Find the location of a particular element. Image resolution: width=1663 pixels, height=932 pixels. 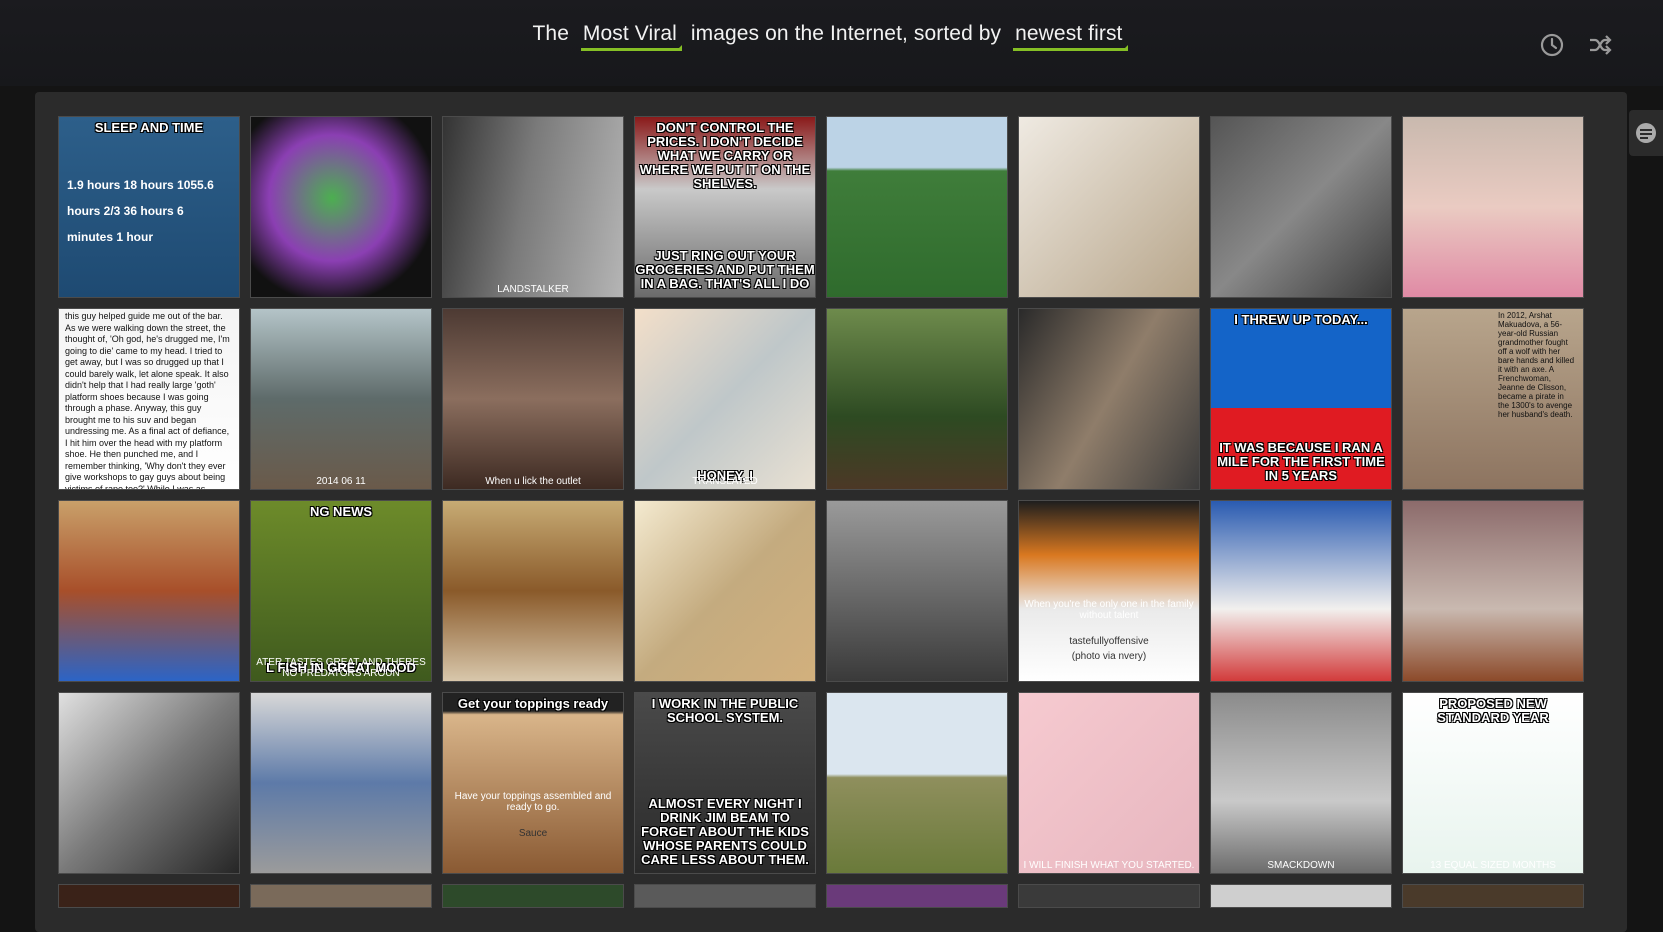

caption-small: SMACKDOWN is located at coordinates (1301, 865).